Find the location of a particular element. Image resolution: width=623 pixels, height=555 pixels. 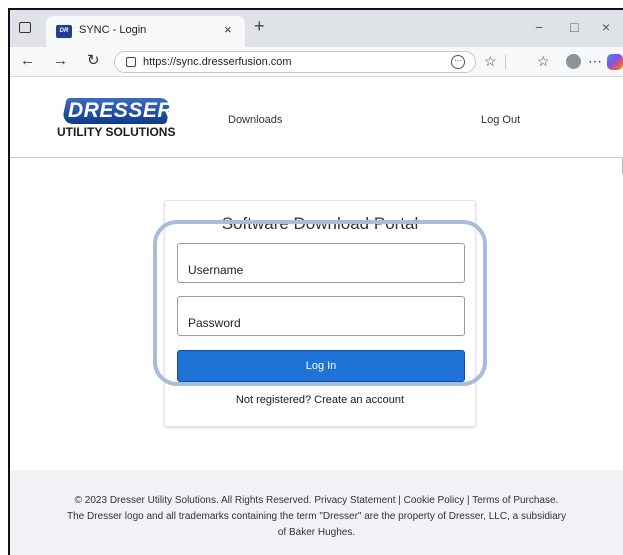

logo-subtitle: UTILITY SOLUTIONS is located at coordinates (116, 132).